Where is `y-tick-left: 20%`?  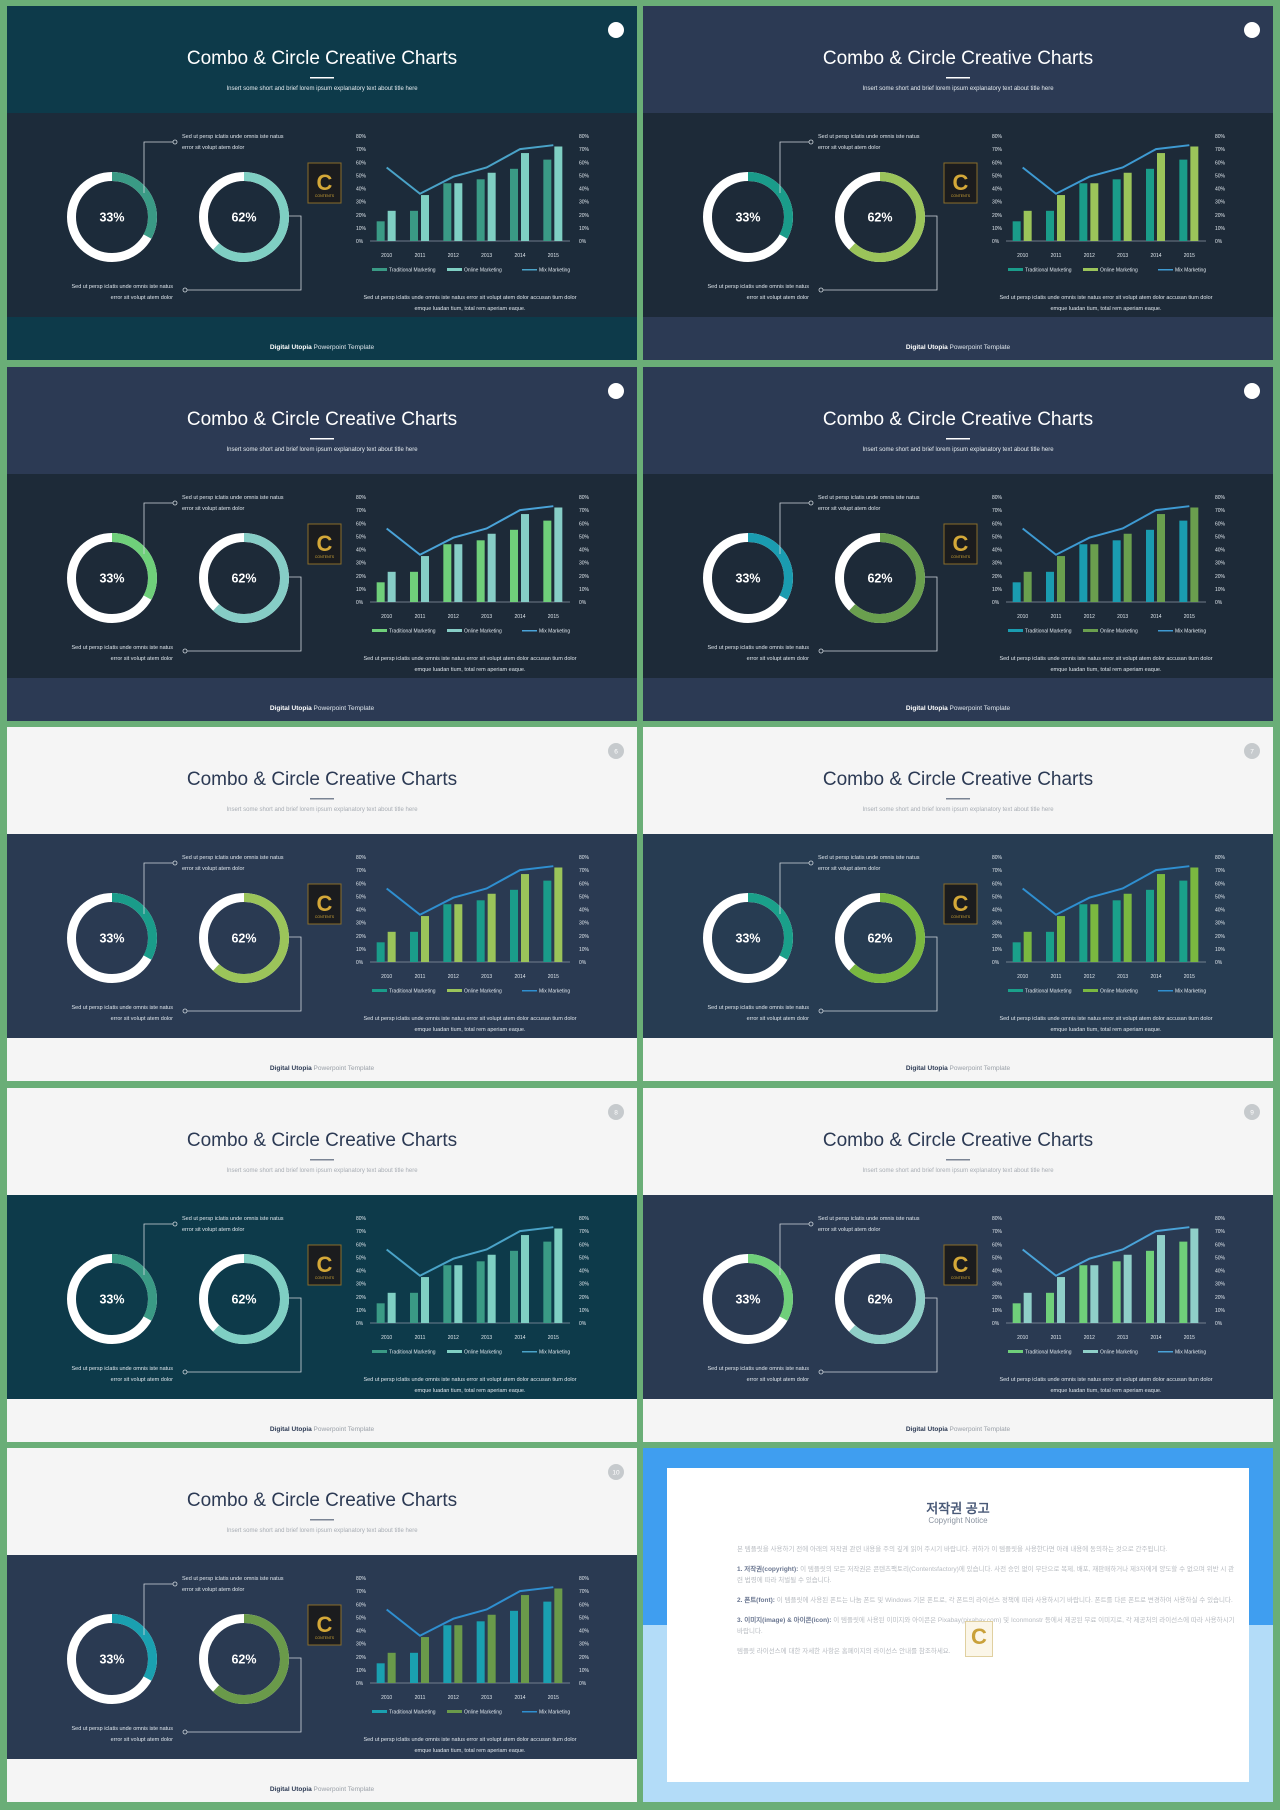 y-tick-left: 20% is located at coordinates (997, 577).